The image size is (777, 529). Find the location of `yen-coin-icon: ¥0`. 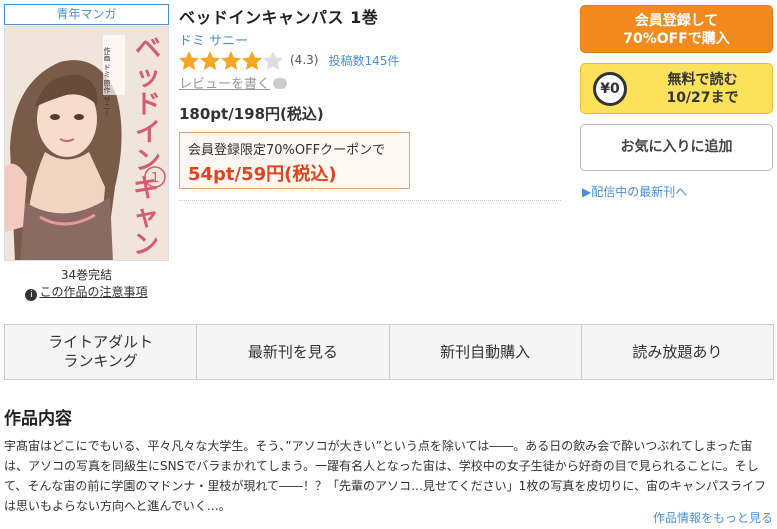

yen-coin-icon: ¥0 is located at coordinates (610, 89).